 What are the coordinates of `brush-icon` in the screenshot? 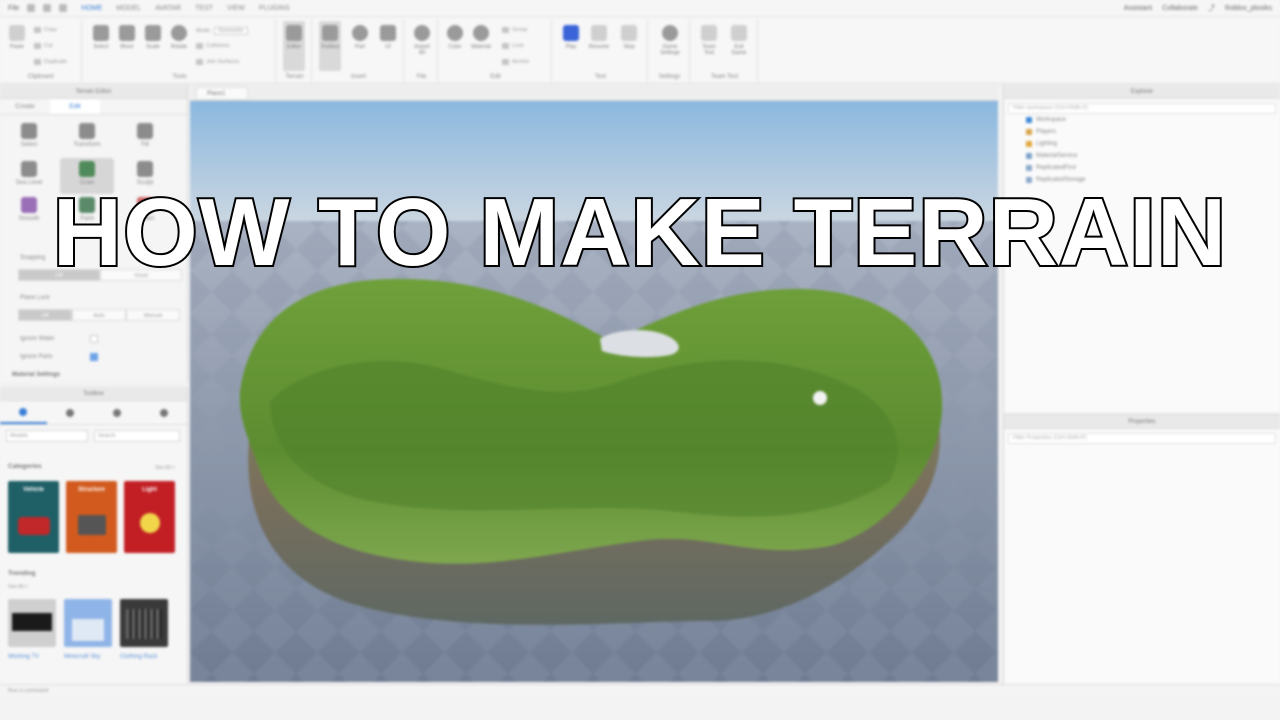 It's located at (87, 169).